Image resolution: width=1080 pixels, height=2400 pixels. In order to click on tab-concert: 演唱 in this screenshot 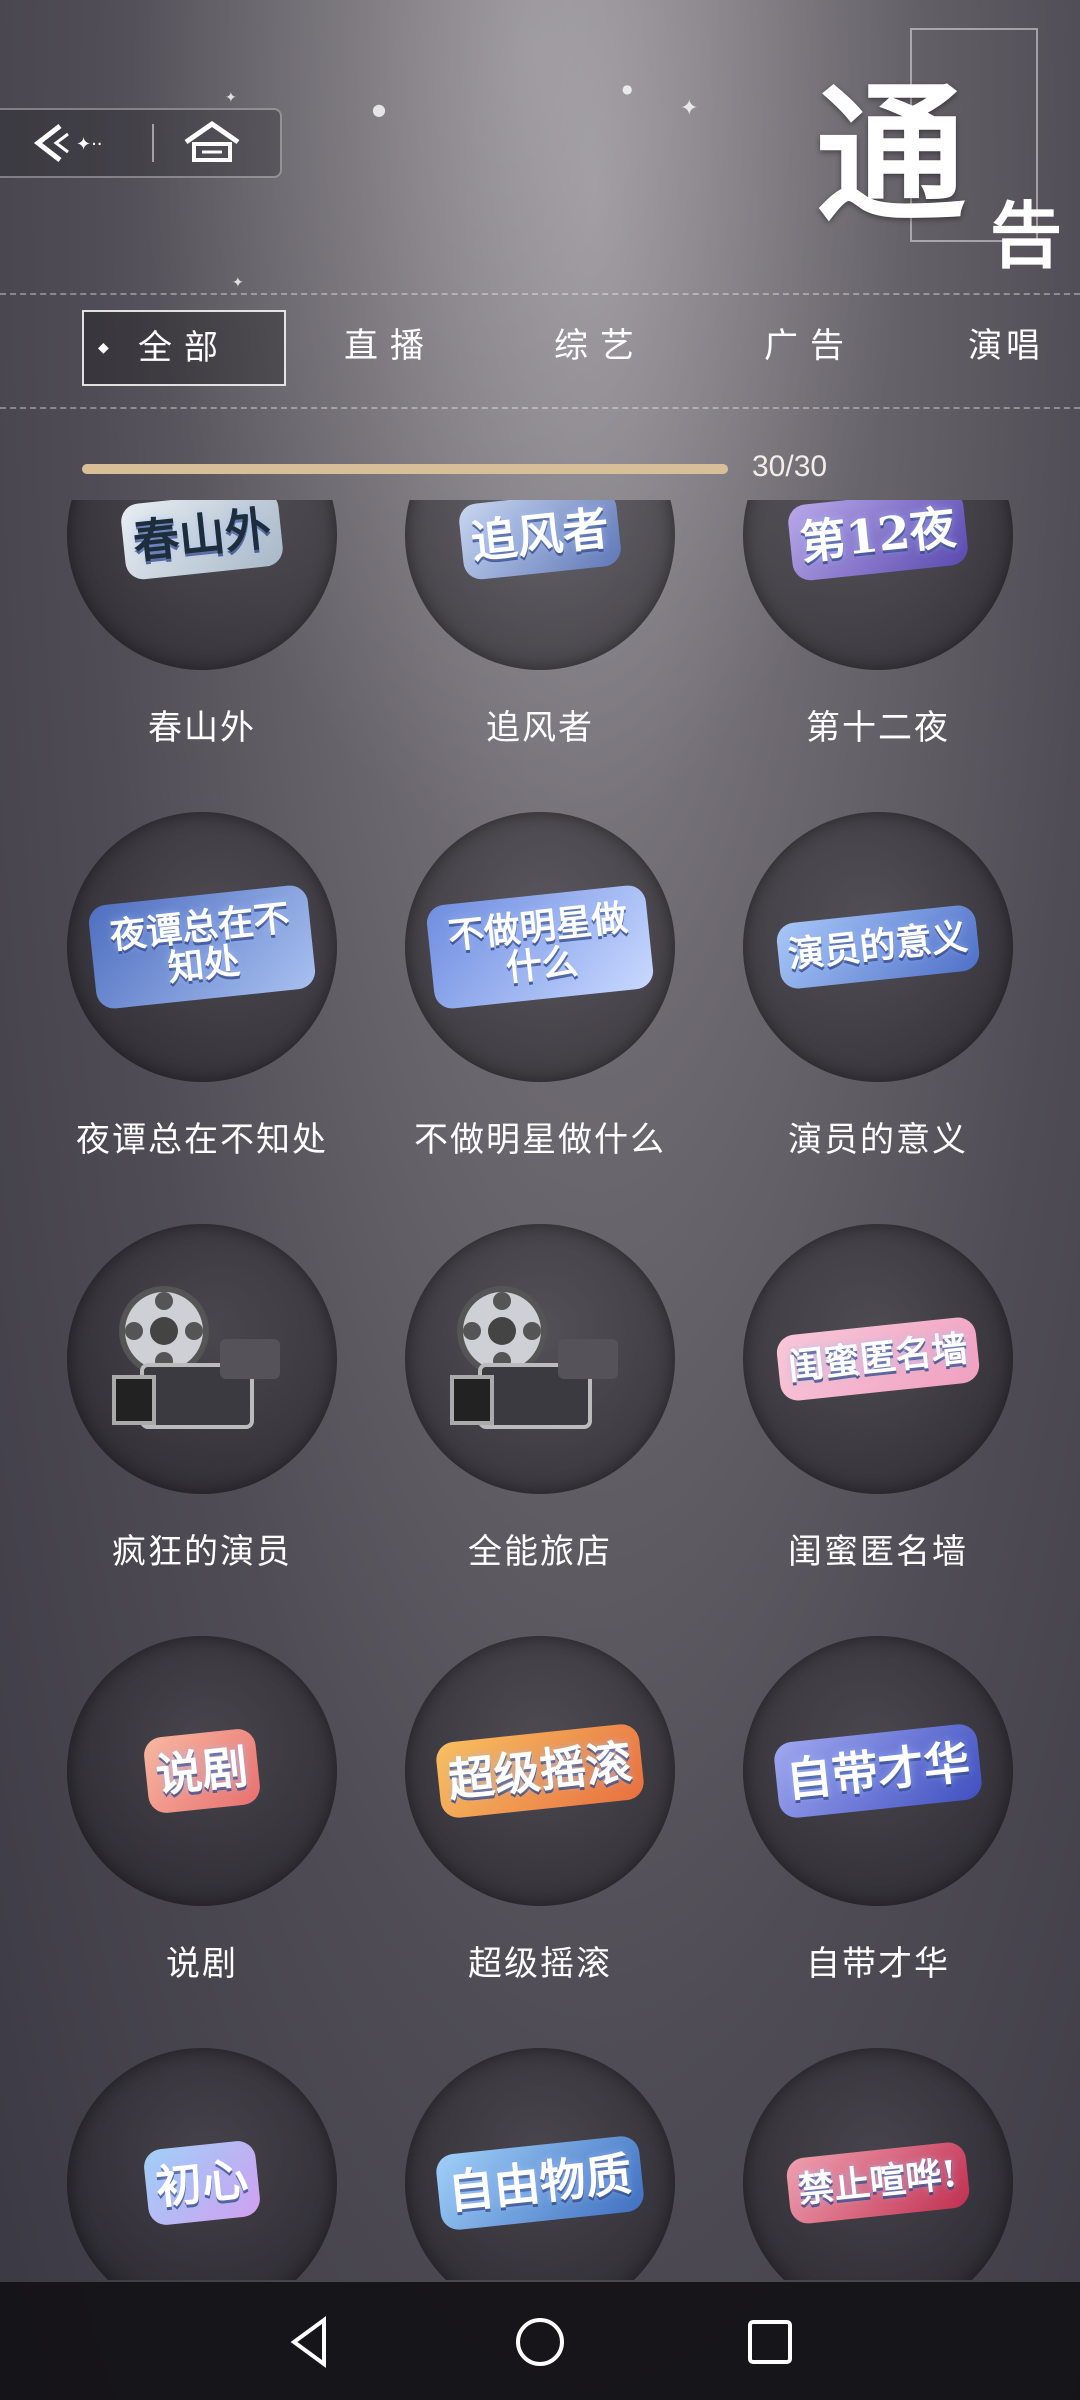, I will do `click(1010, 346)`.